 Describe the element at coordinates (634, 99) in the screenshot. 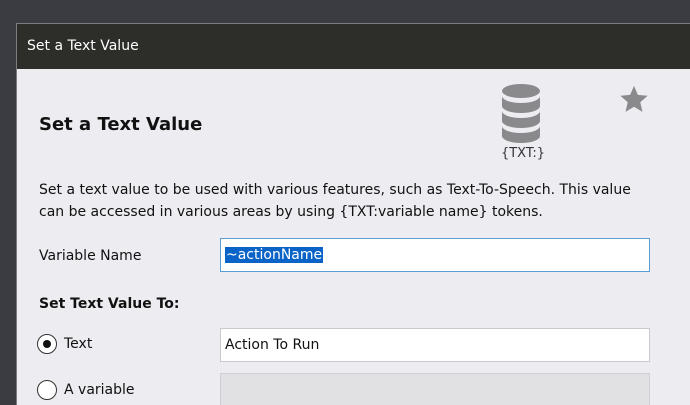

I see `star-icon` at that location.